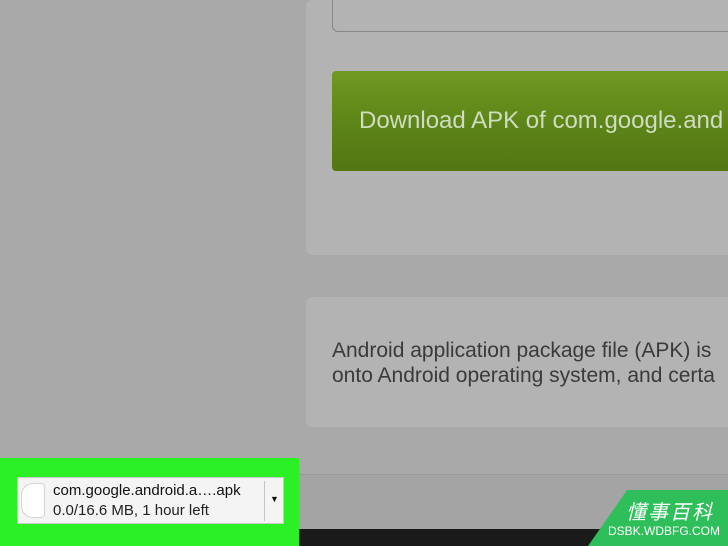 Image resolution: width=728 pixels, height=546 pixels. I want to click on chevron-down-icon: ▼, so click(274, 499).